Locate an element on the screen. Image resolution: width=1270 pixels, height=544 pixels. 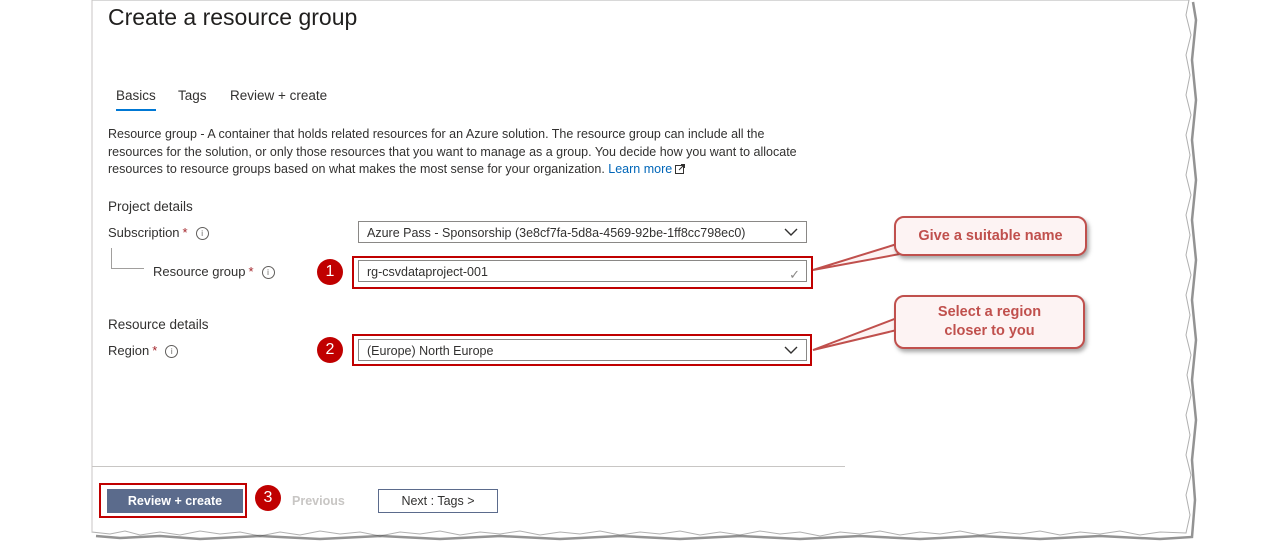
callout-suitable-name: Give a suitable name is located at coordinates (990, 236).